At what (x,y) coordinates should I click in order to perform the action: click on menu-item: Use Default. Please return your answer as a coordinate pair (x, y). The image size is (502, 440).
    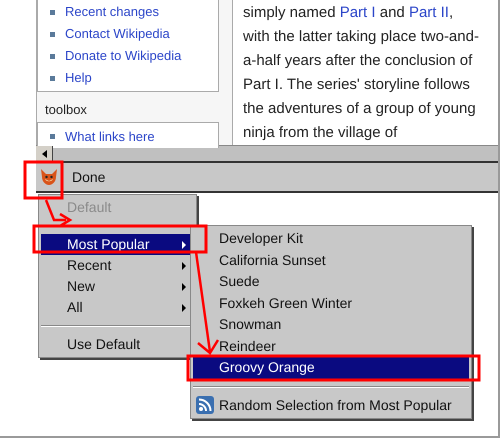
    Looking at the image, I should click on (117, 344).